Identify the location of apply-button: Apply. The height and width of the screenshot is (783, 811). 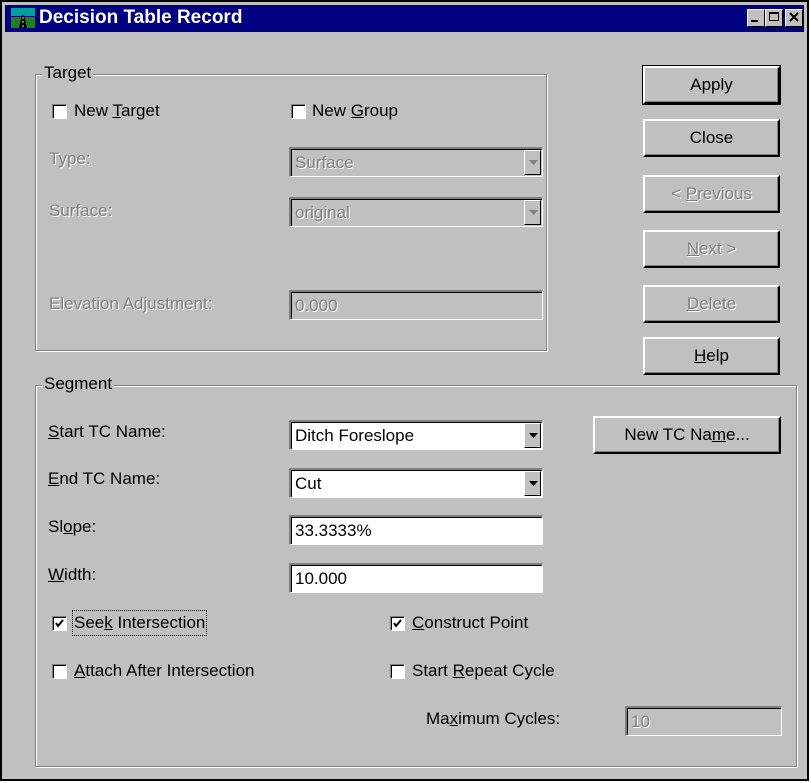
(711, 85).